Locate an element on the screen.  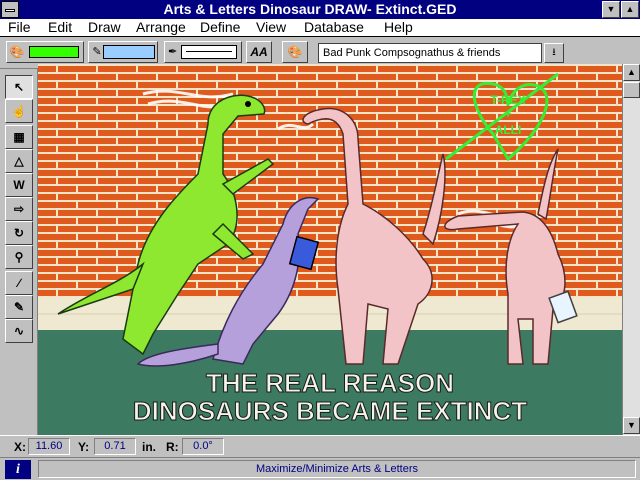
line-color-swatch is located at coordinates (129, 52).